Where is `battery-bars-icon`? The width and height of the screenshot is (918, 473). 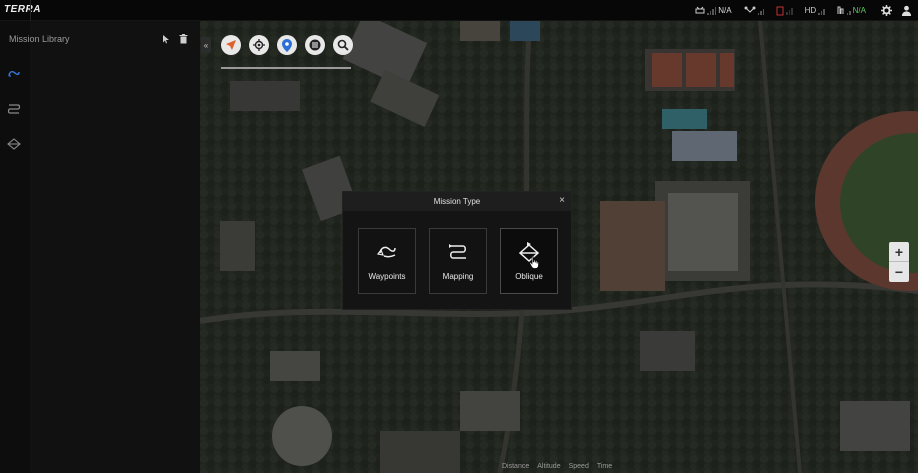
battery-bars-icon is located at coordinates (789, 11).